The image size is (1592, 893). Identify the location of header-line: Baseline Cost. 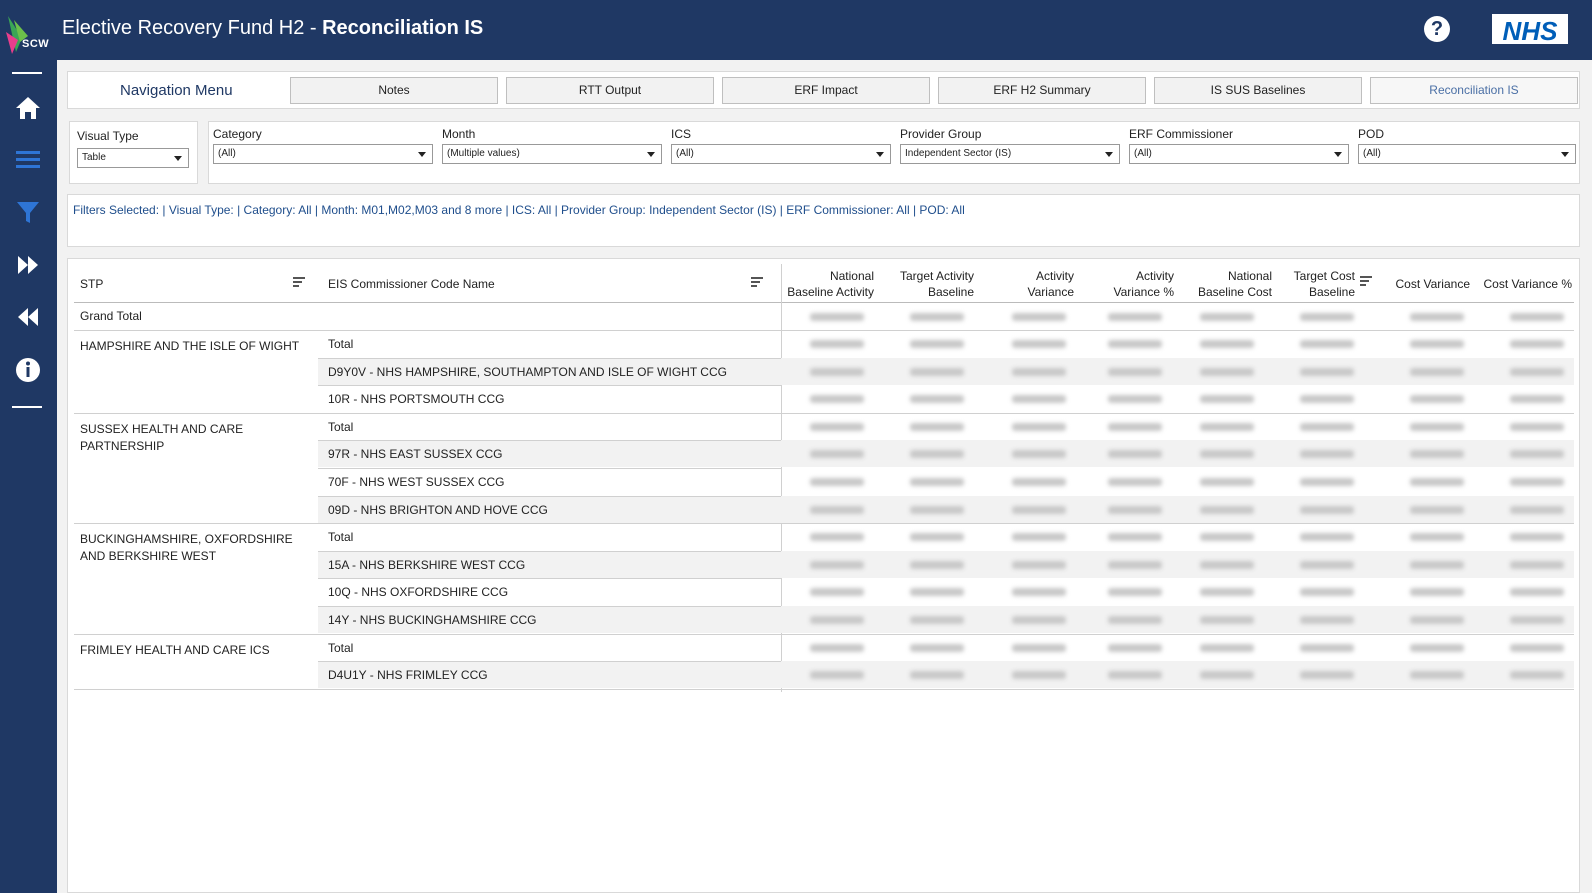
(1234, 292).